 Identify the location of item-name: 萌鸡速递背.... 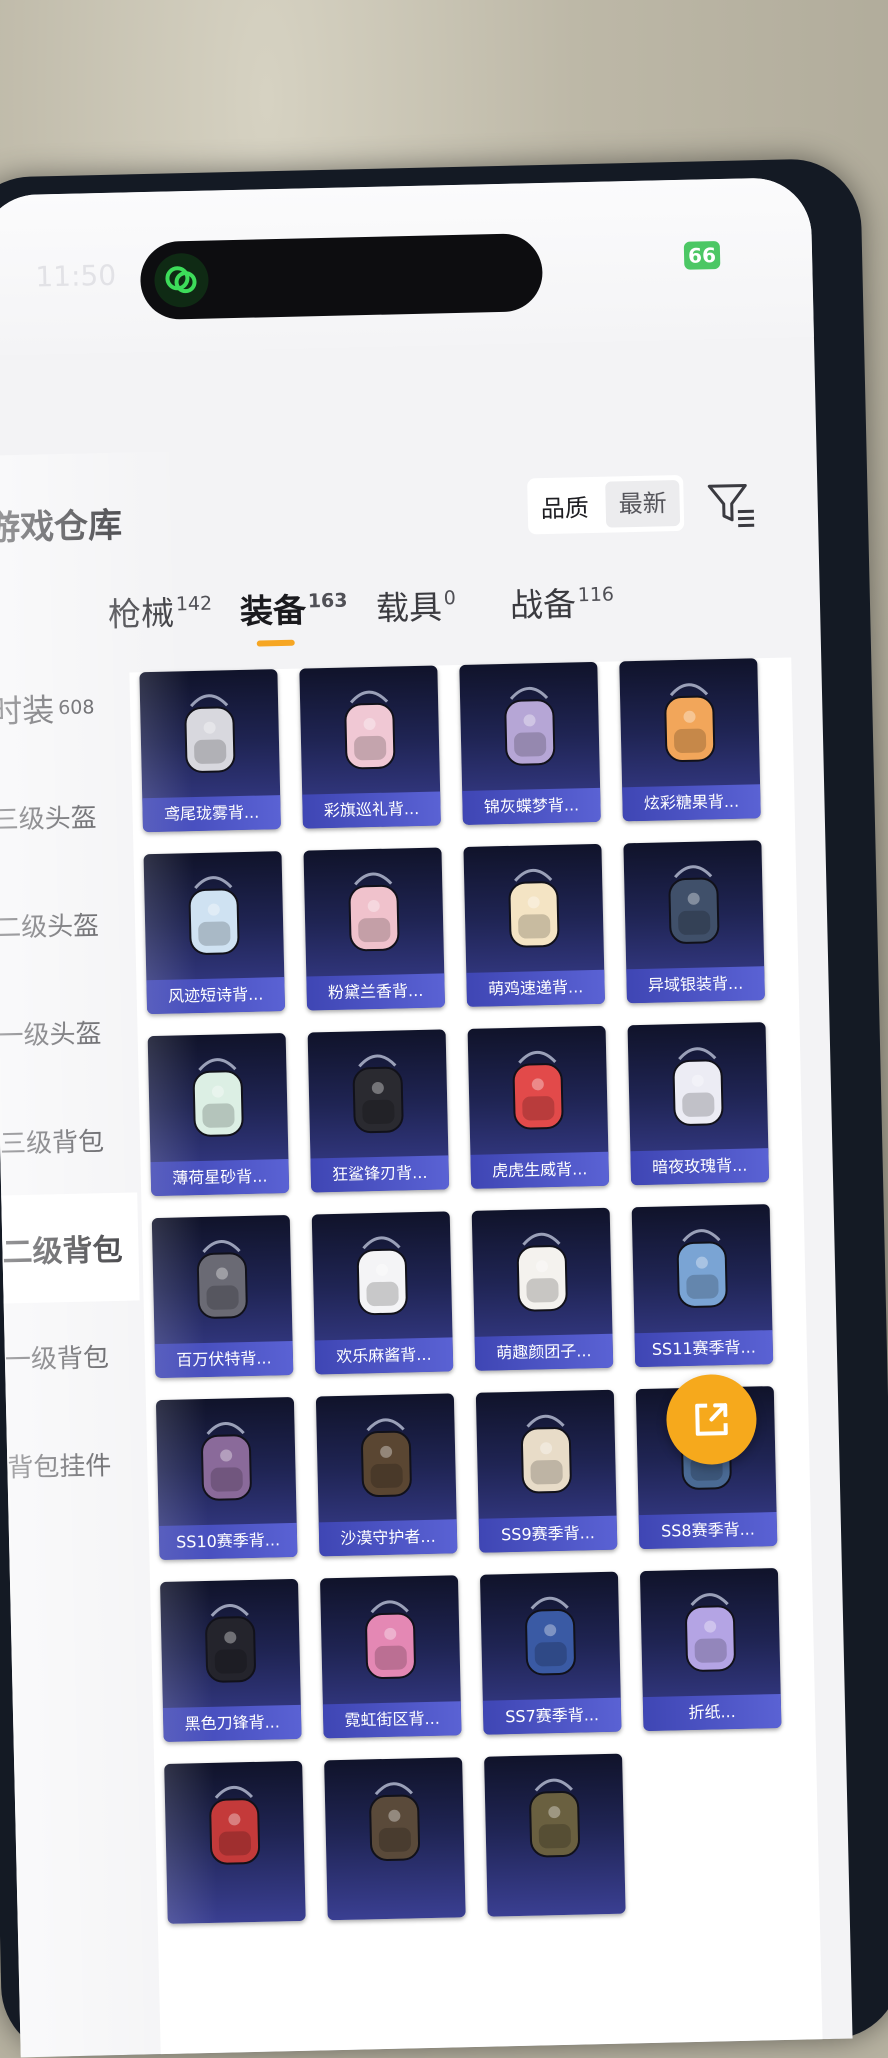
(535, 988).